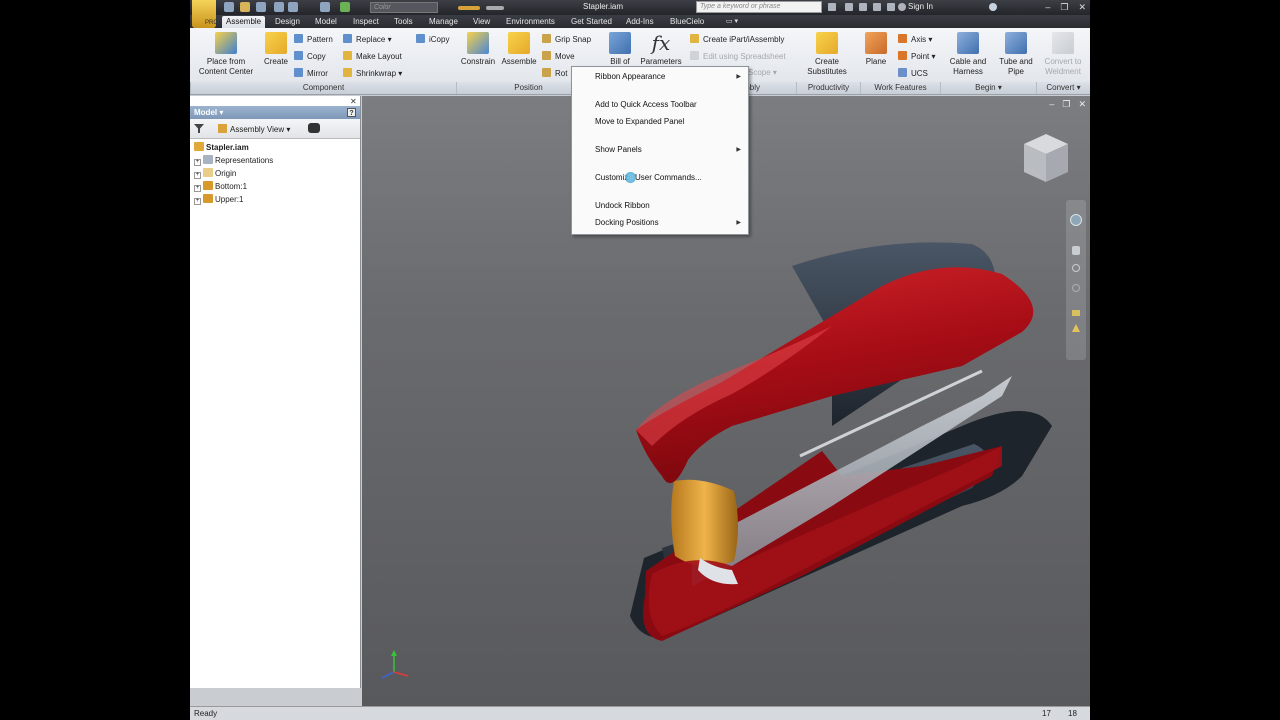 The image size is (1280, 720). Describe the element at coordinates (670, 150) in the screenshot. I see `menu-item-show-panels: Show Panels` at that location.